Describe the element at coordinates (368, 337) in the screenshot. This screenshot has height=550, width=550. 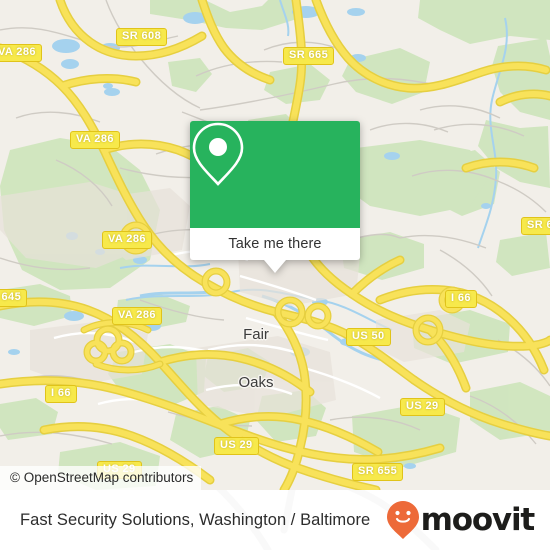
I see `road-shield-us-50: US 50` at that location.